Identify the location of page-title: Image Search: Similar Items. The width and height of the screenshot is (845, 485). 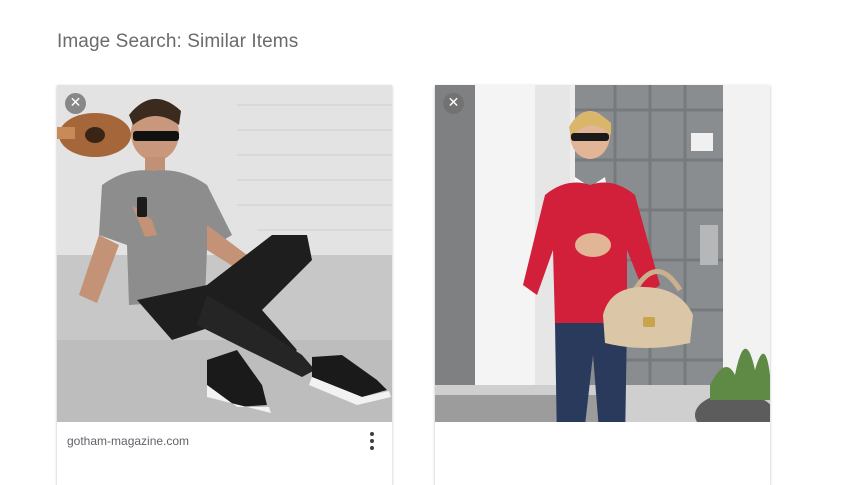
(178, 41).